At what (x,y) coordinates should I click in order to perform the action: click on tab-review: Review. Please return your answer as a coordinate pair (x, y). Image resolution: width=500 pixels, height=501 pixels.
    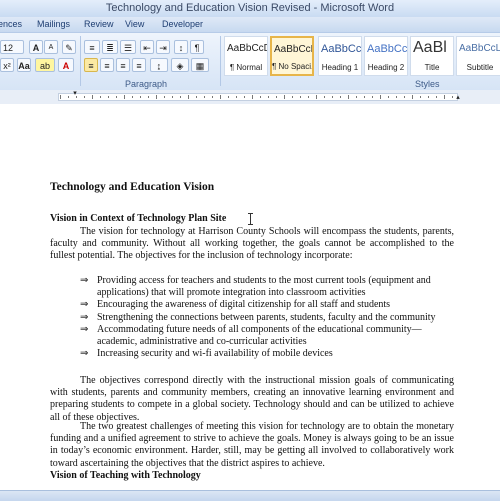
    Looking at the image, I should click on (99, 24).